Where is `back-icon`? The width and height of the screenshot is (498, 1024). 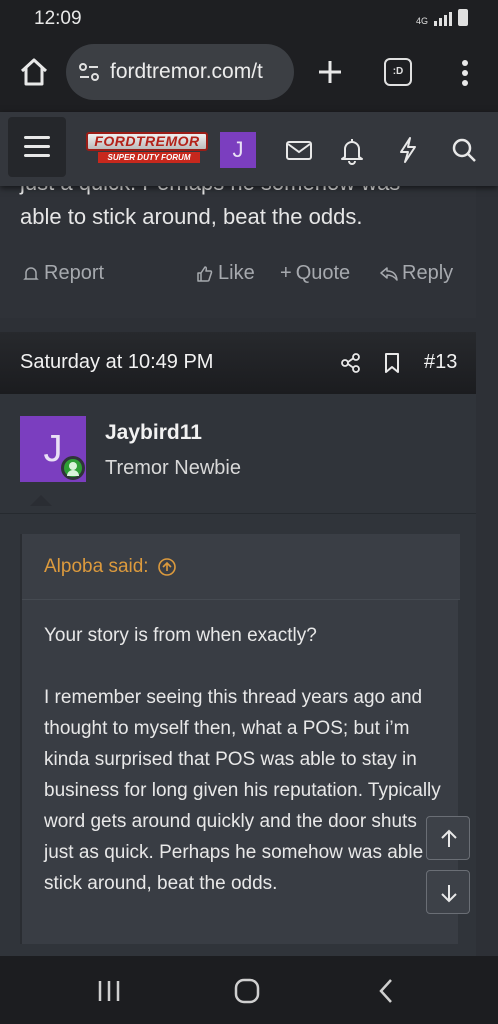 back-icon is located at coordinates (387, 991).